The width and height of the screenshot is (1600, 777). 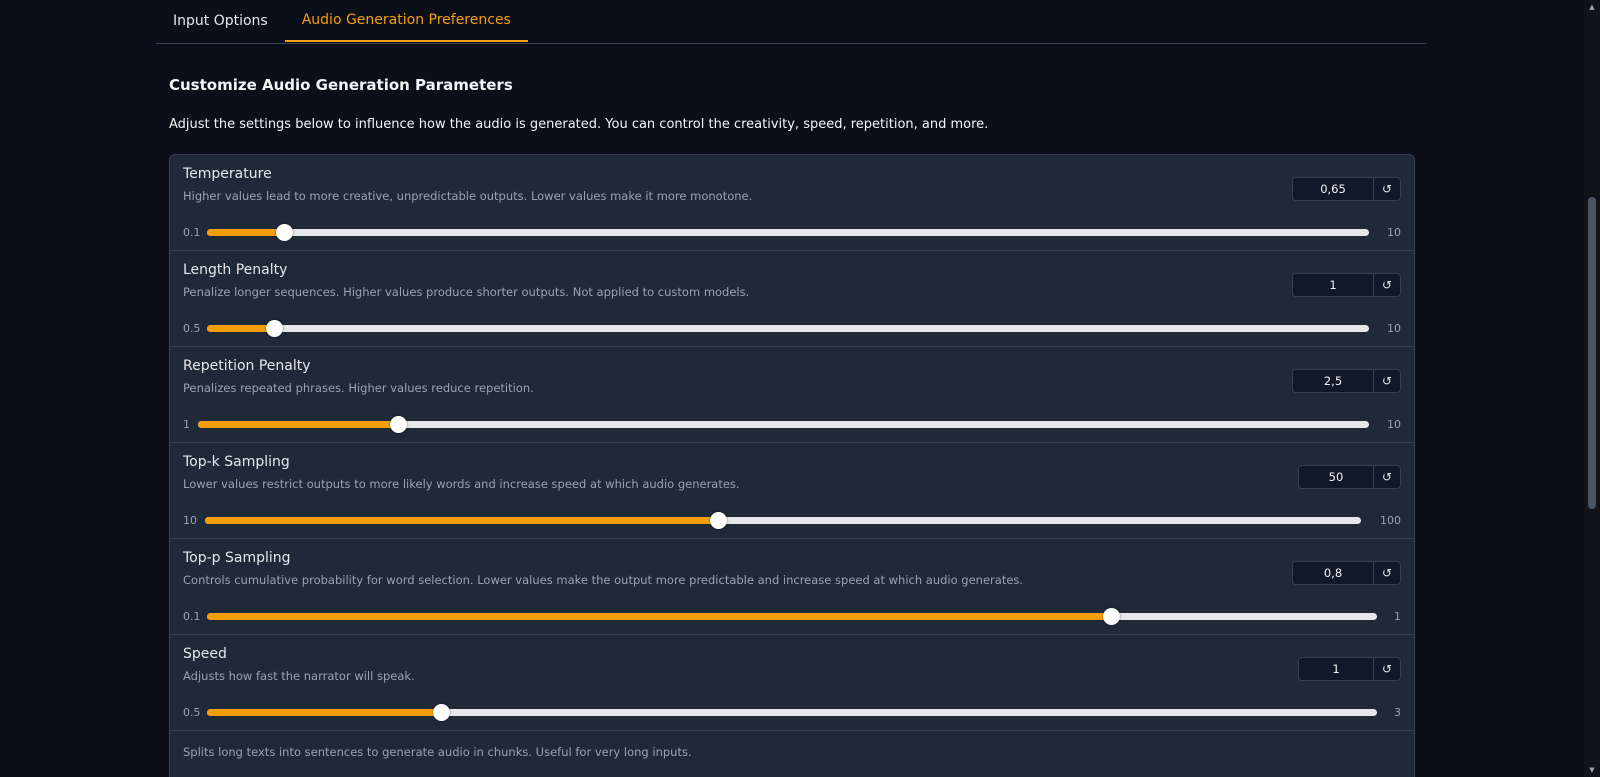 I want to click on temperature-slider, so click(x=788, y=232).